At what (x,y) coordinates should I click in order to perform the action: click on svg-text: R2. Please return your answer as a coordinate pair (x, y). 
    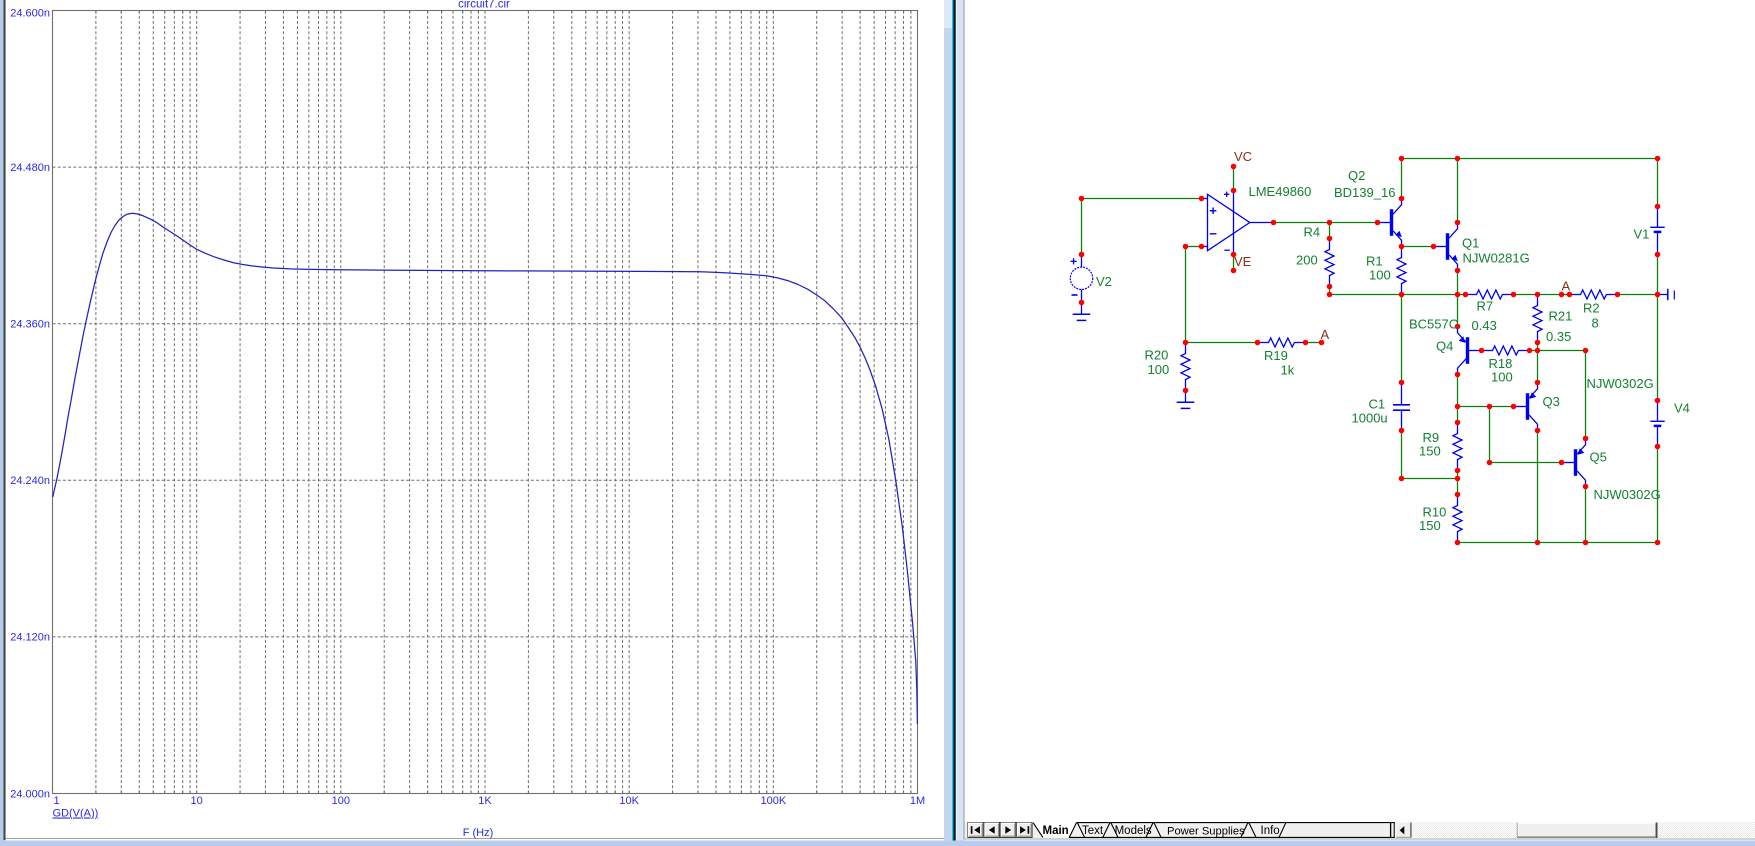
    Looking at the image, I should click on (1591, 307).